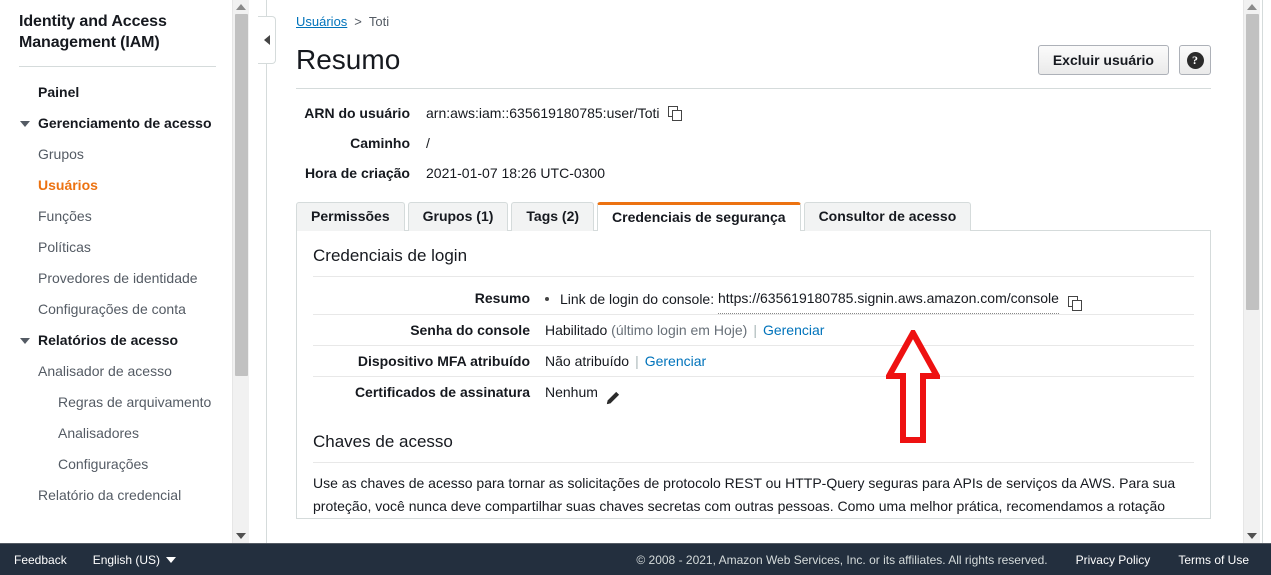 This screenshot has width=1271, height=575. I want to click on breadcrumb-link-usuarios: Usuários, so click(321, 21).